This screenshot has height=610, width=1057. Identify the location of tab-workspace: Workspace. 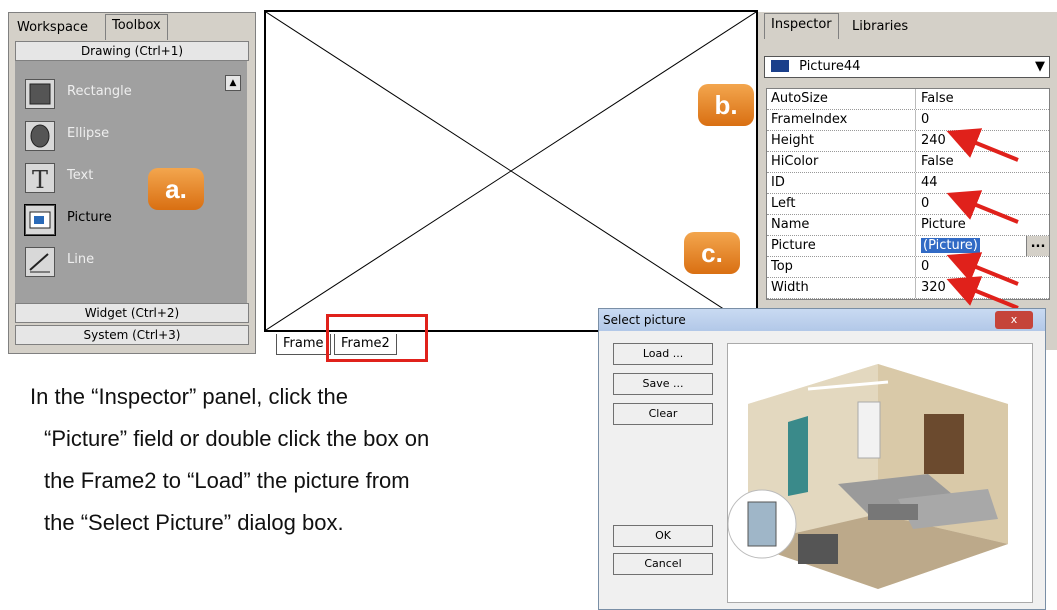
(52, 28).